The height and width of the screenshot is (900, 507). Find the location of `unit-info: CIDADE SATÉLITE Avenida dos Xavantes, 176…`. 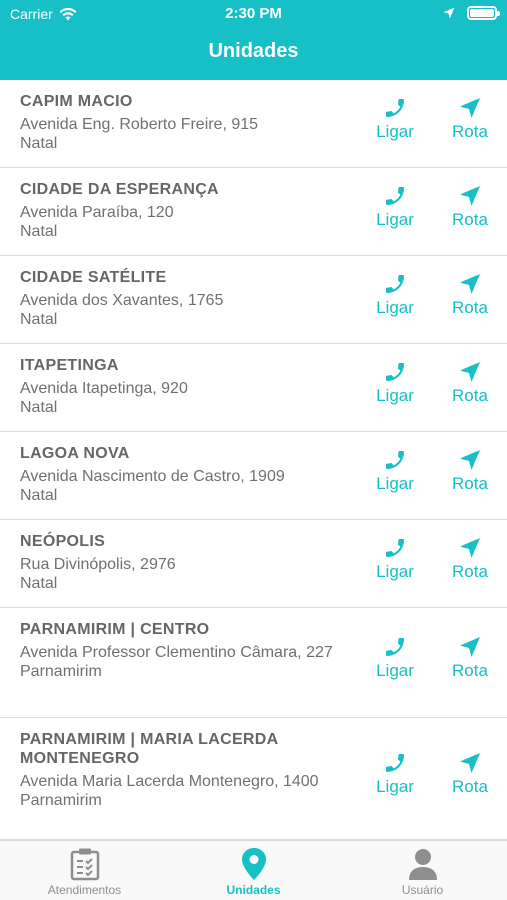

unit-info: CIDADE SATÉLITE Avenida dos Xavantes, 176… is located at coordinates (188, 298).